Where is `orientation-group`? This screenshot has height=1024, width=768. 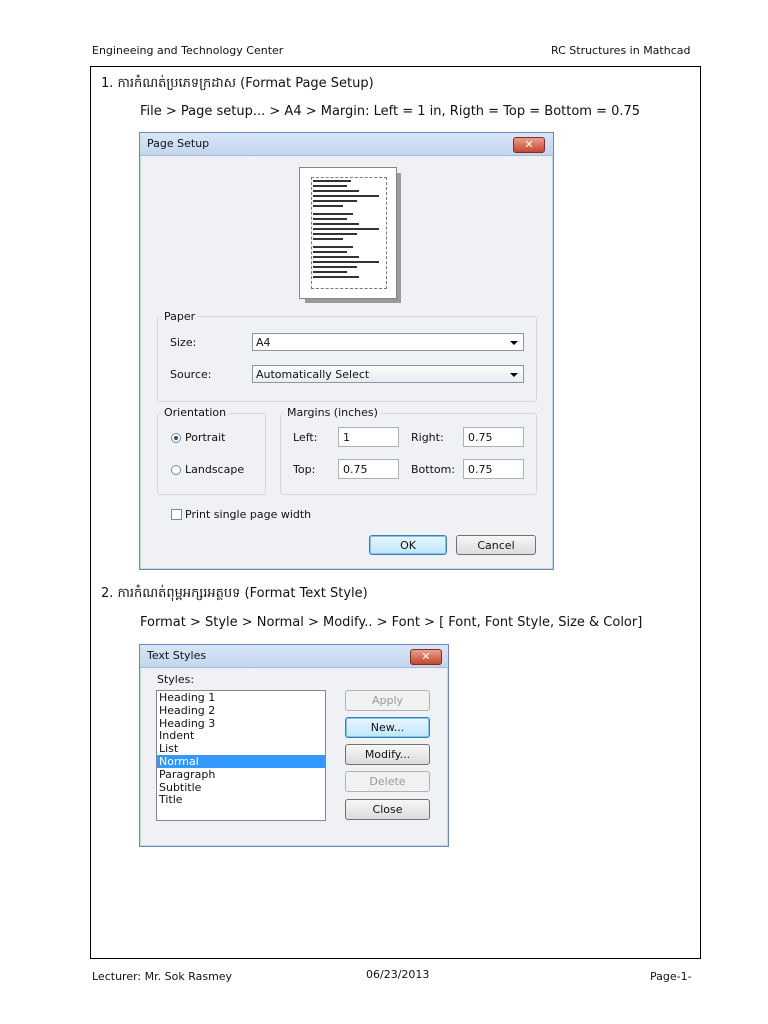
orientation-group is located at coordinates (211, 454).